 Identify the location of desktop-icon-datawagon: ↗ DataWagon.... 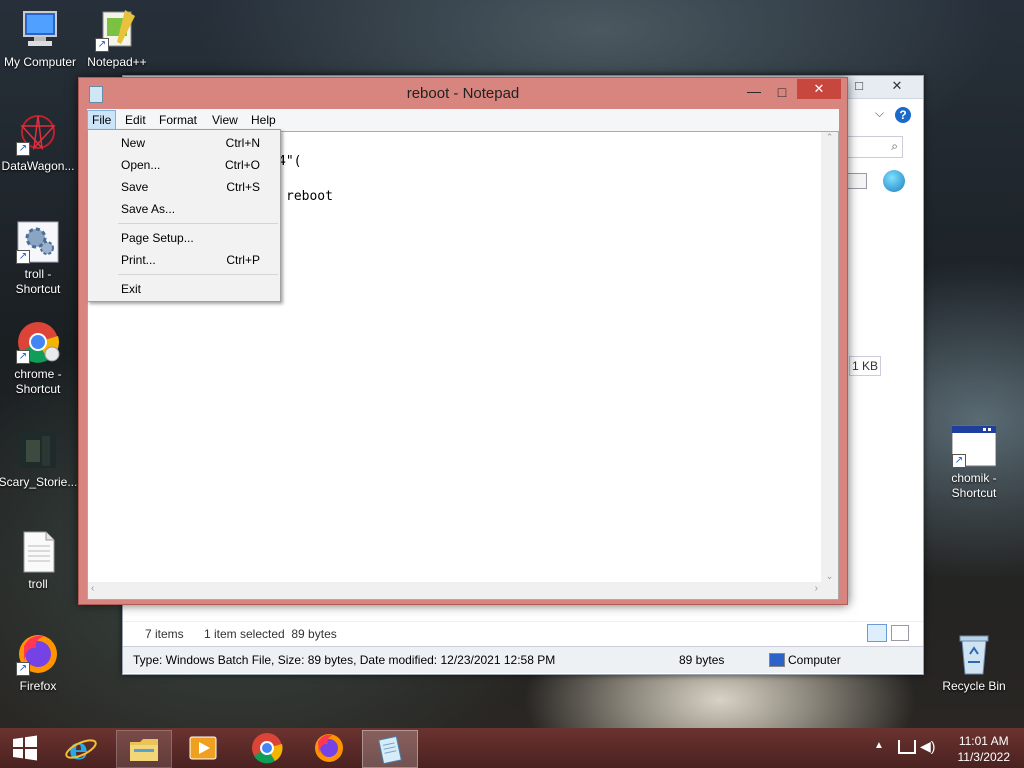
(39, 143).